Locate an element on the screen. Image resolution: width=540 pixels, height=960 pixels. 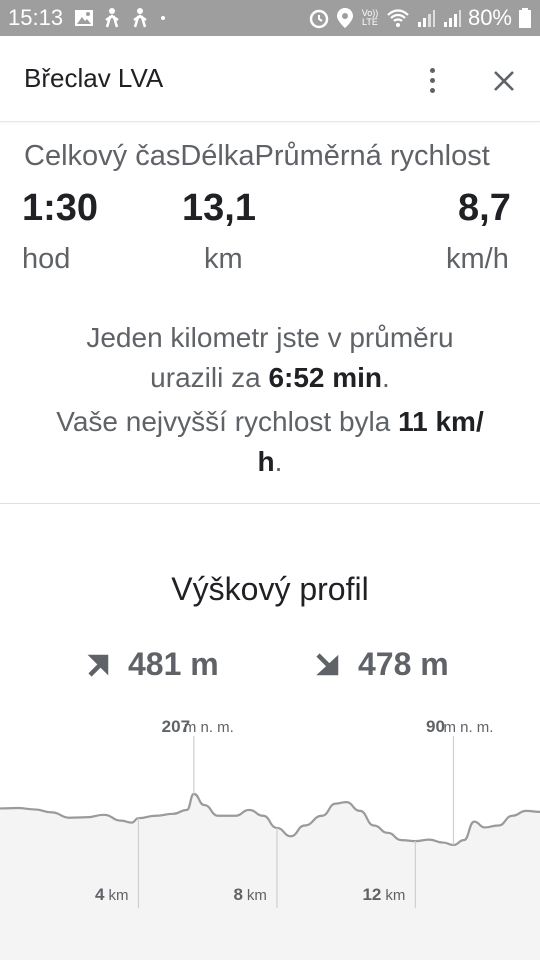
descent-value: 478 m is located at coordinates (403, 664).